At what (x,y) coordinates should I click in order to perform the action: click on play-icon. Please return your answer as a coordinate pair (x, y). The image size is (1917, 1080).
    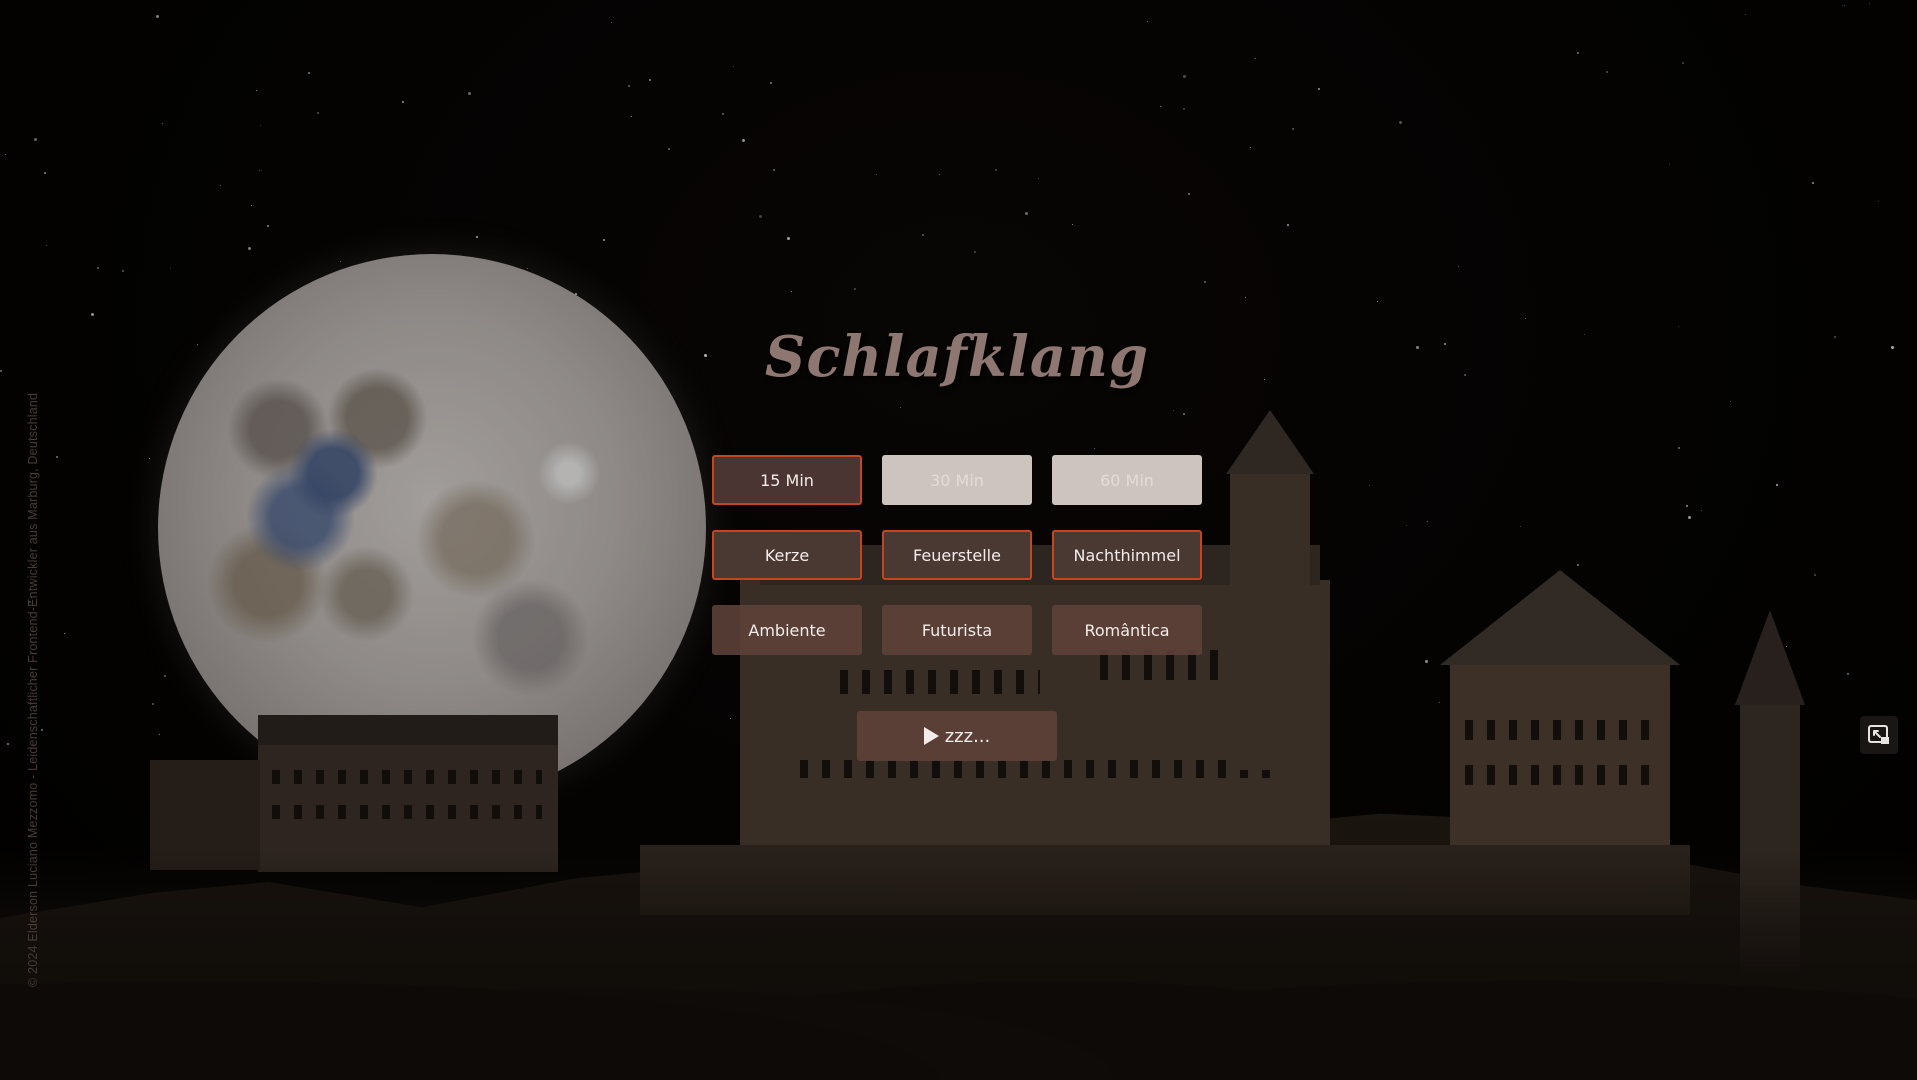
    Looking at the image, I should click on (931, 736).